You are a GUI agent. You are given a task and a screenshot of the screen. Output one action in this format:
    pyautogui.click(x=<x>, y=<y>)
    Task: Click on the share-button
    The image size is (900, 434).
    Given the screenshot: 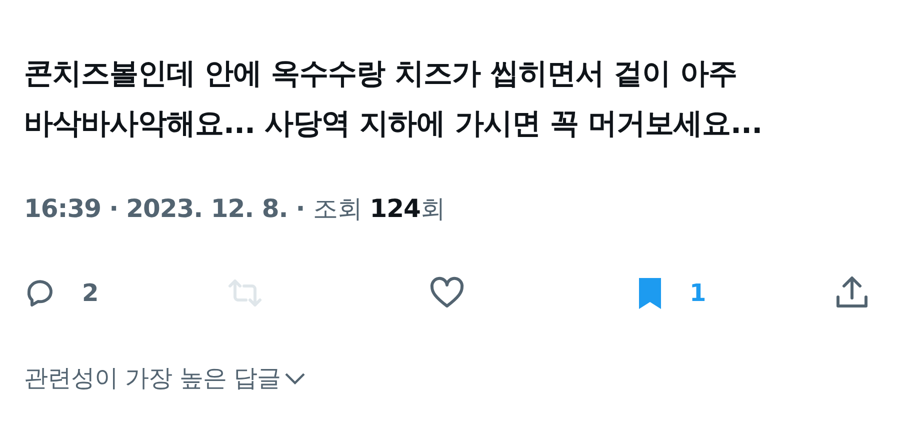 What is the action you would take?
    pyautogui.click(x=852, y=292)
    